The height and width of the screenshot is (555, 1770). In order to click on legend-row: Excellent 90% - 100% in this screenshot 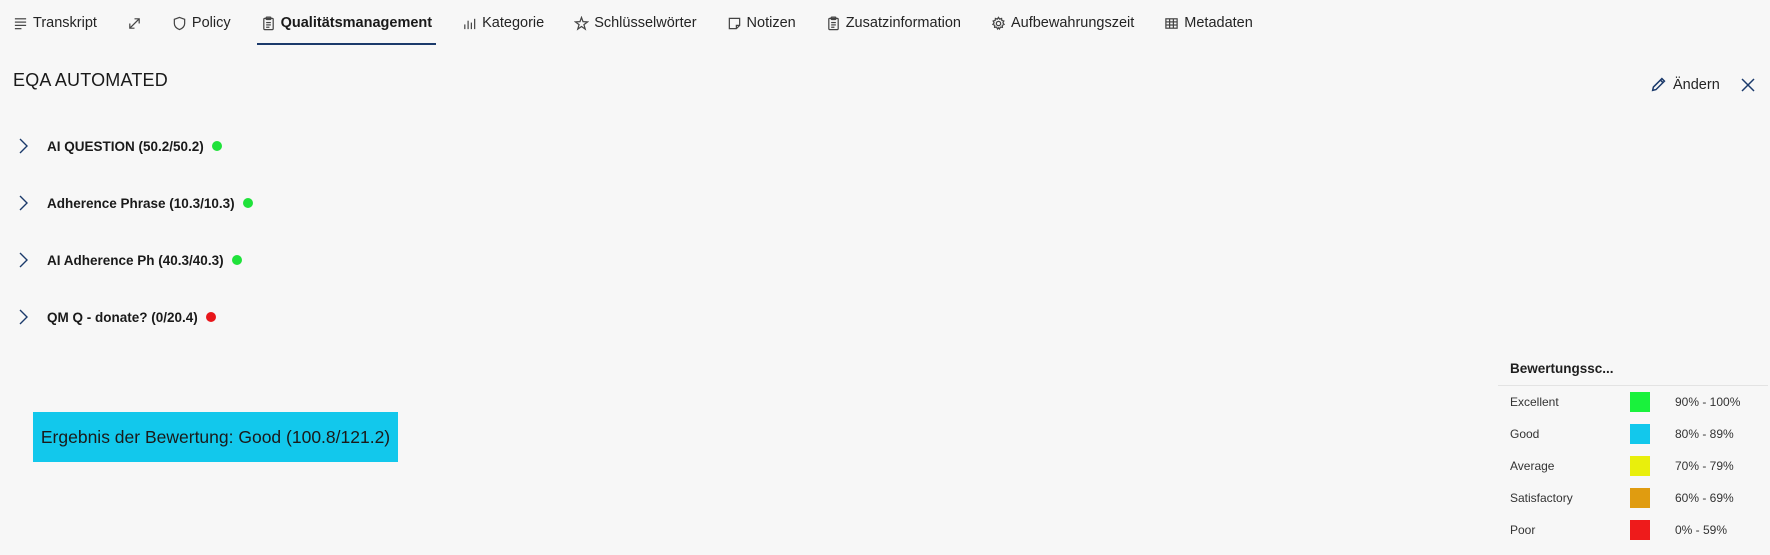, I will do `click(1633, 402)`.